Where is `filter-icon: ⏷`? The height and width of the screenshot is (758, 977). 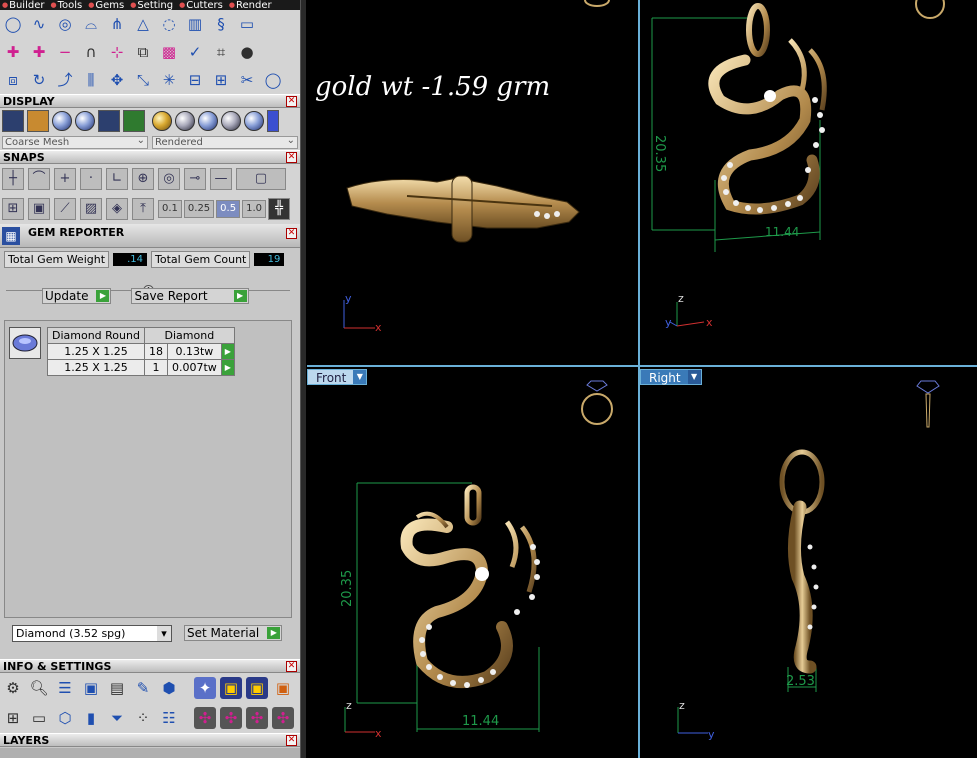
filter-icon: ⏷ is located at coordinates (117, 718).